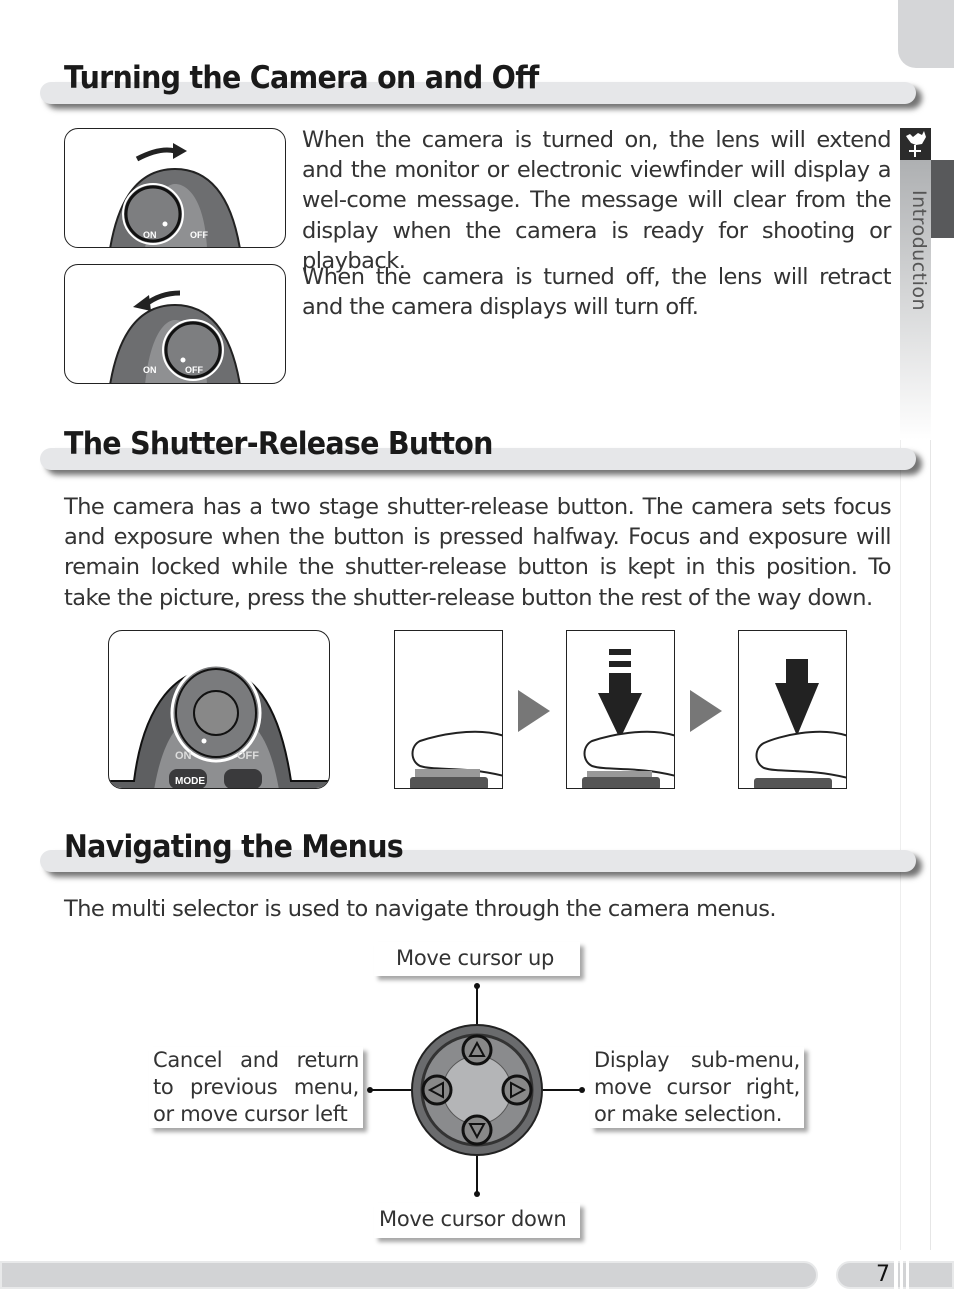 This screenshot has height=1314, width=954. I want to click on corner-tab, so click(926, 34).